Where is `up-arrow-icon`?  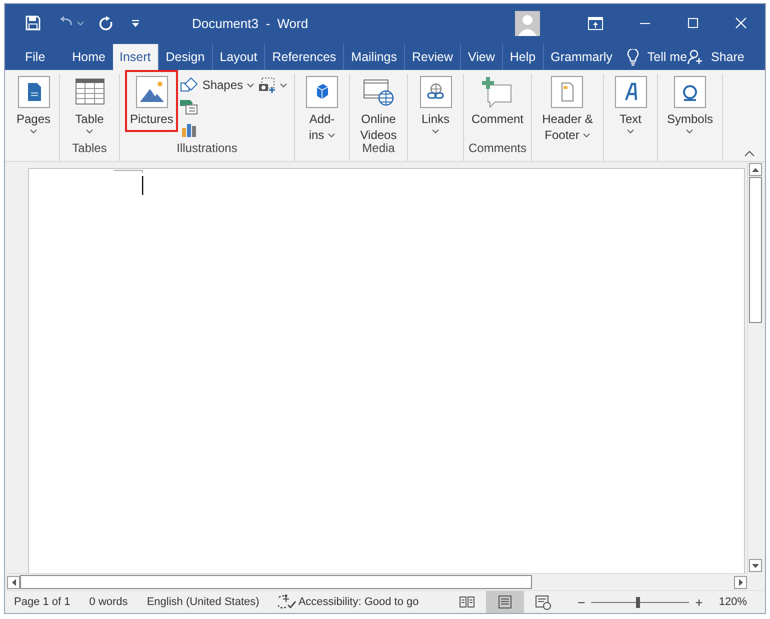
up-arrow-icon is located at coordinates (755, 170).